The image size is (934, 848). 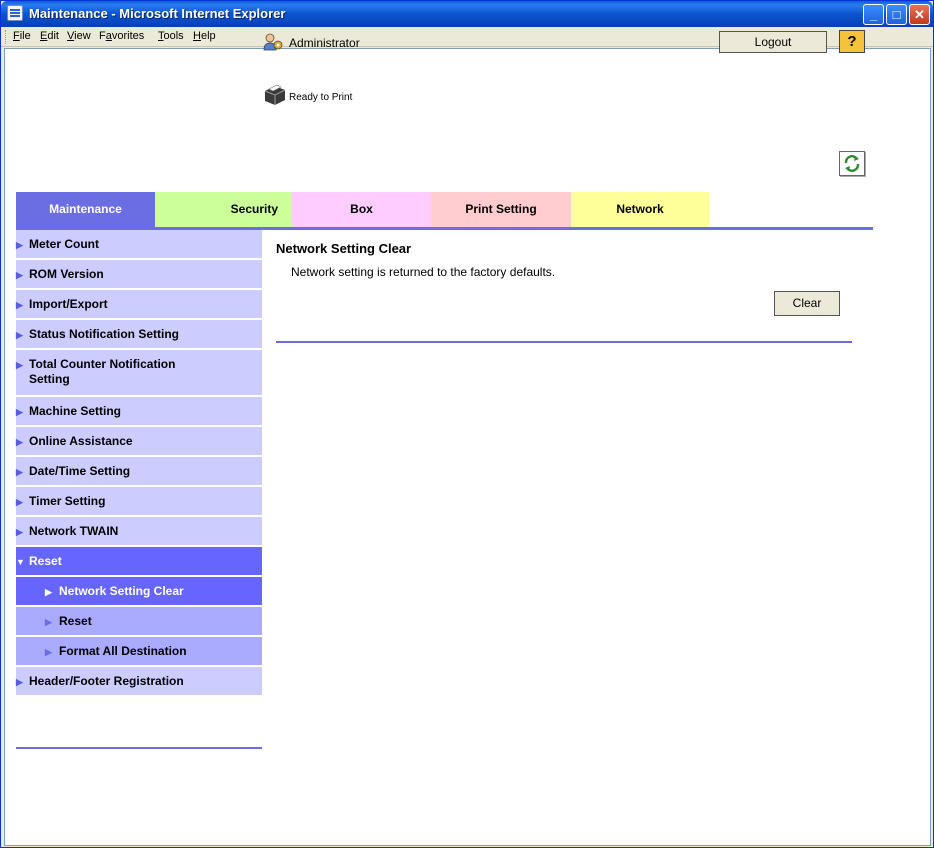 What do you see at coordinates (223, 209) in the screenshot?
I see `tab-security: Security` at bounding box center [223, 209].